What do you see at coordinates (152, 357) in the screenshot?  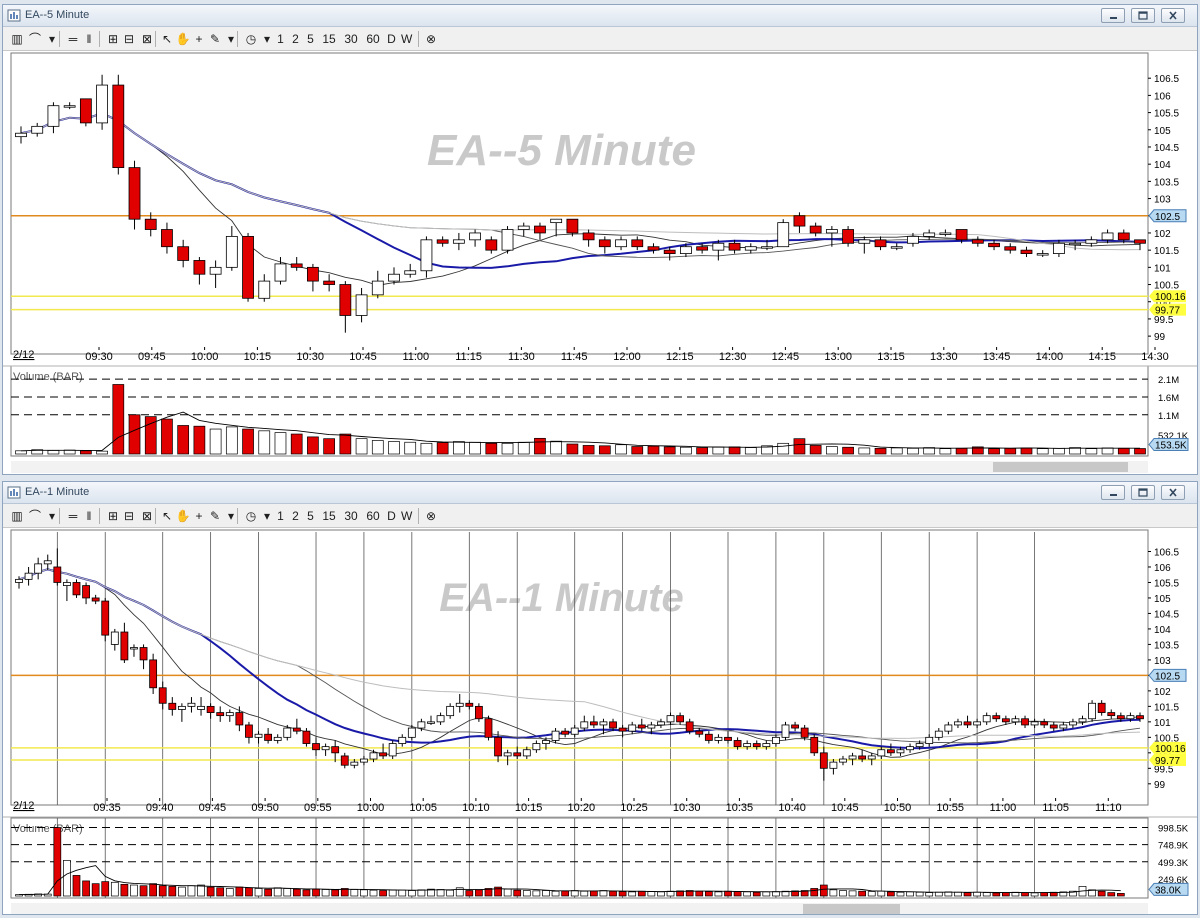 I see `time-axis-label: 09:45` at bounding box center [152, 357].